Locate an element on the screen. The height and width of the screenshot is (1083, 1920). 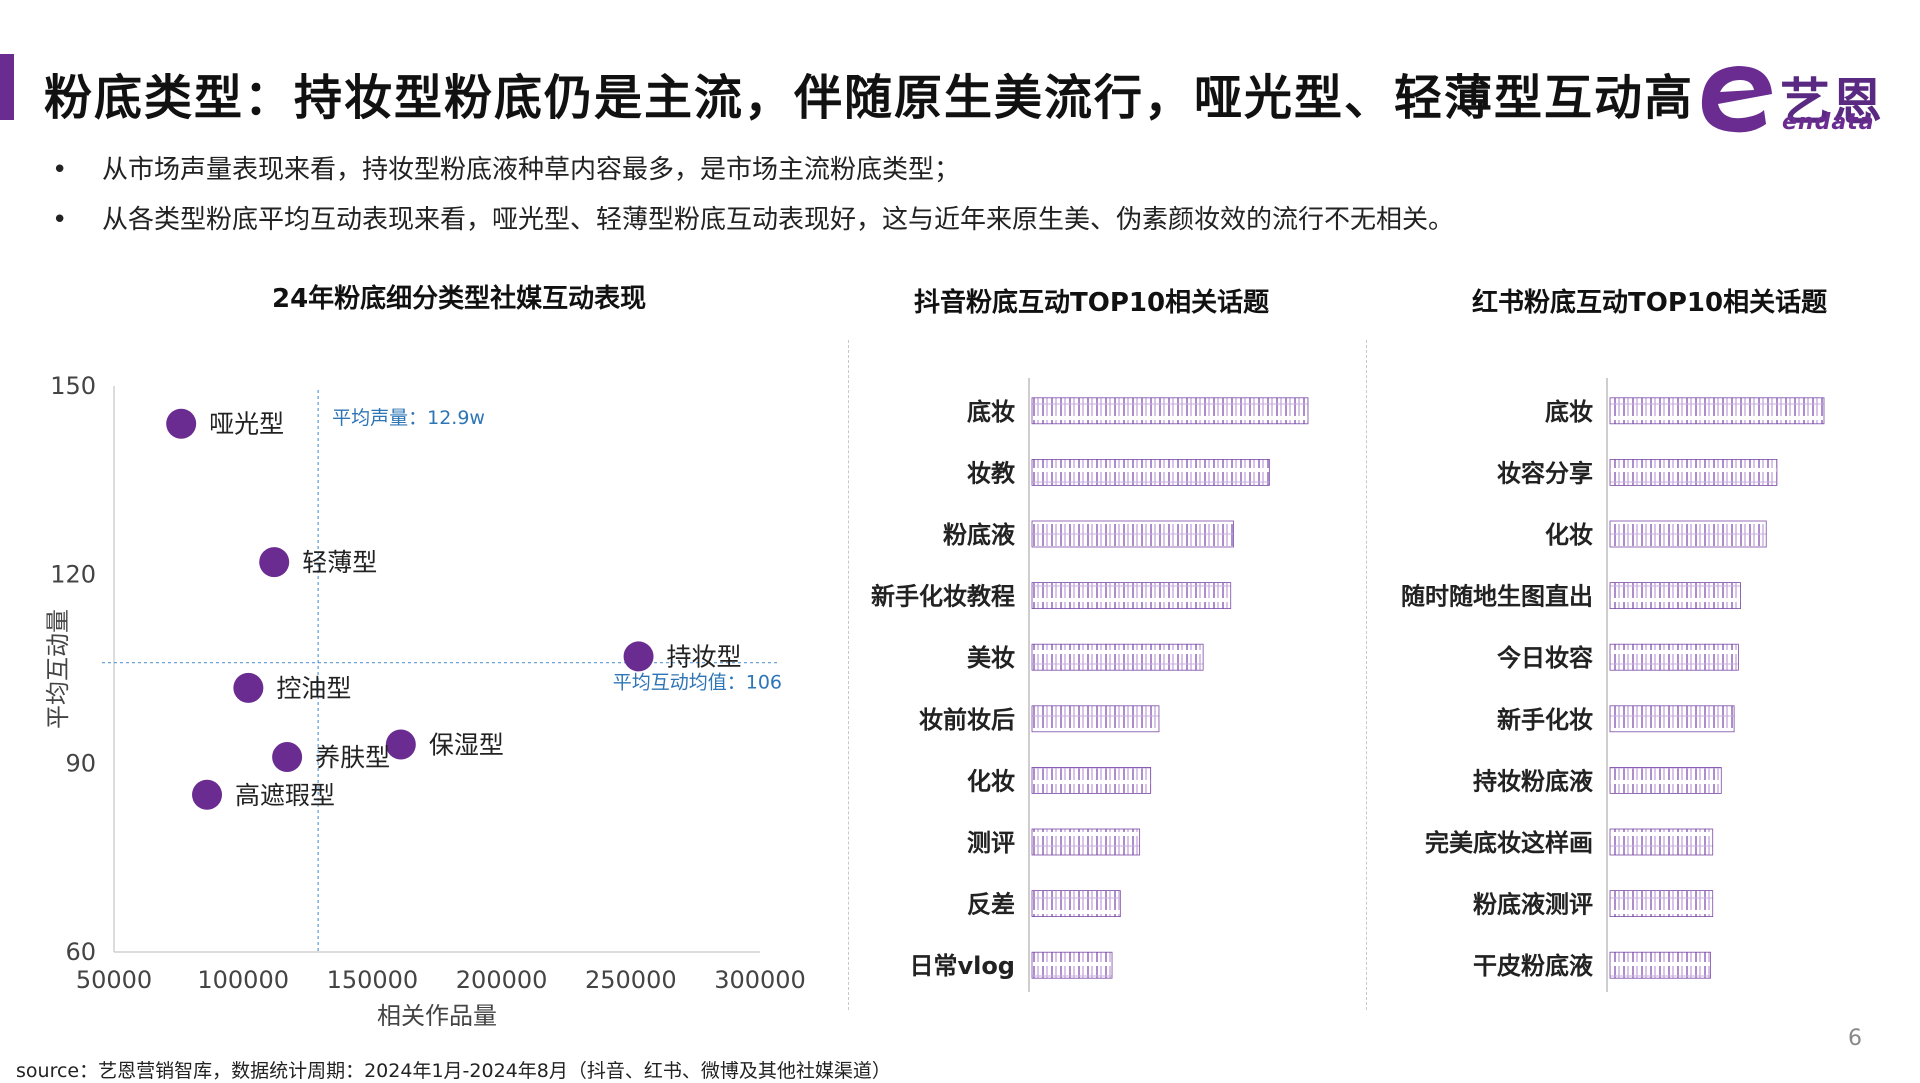
x-tick-label: 100000 is located at coordinates (243, 980).